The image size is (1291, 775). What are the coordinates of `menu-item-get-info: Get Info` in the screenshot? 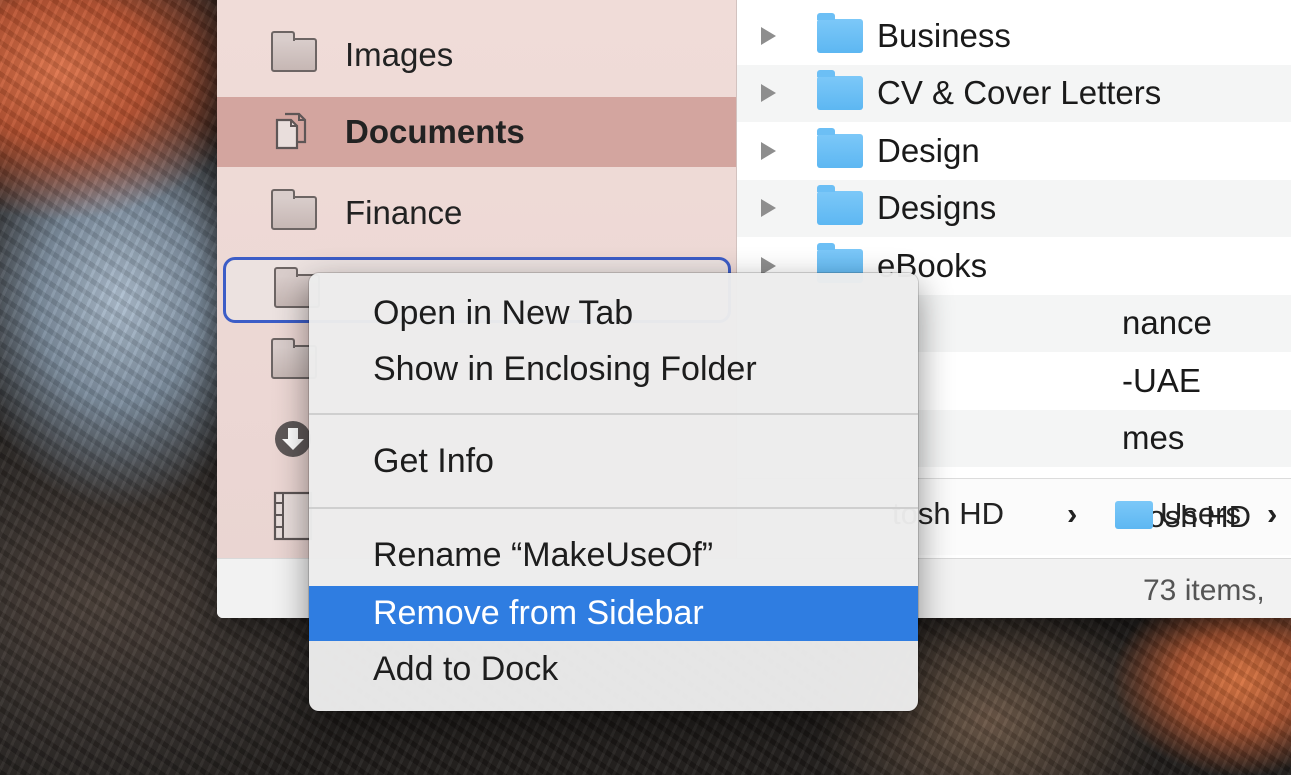 It's located at (613, 461).